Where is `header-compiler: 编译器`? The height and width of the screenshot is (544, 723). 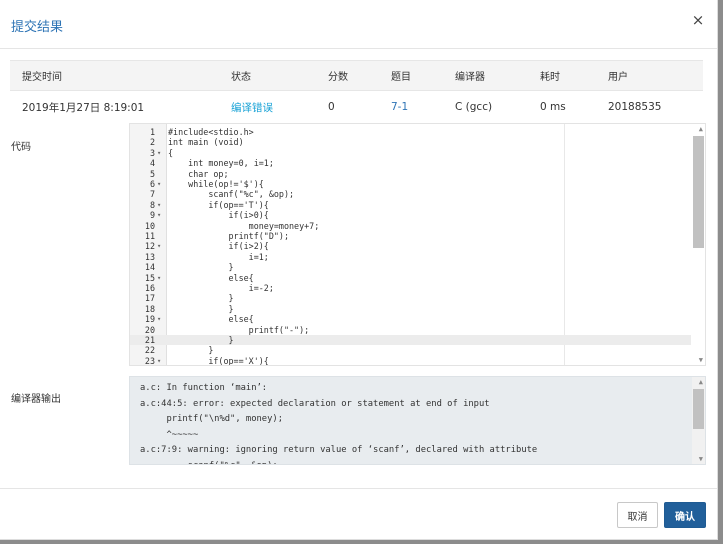 header-compiler: 编译器 is located at coordinates (470, 77).